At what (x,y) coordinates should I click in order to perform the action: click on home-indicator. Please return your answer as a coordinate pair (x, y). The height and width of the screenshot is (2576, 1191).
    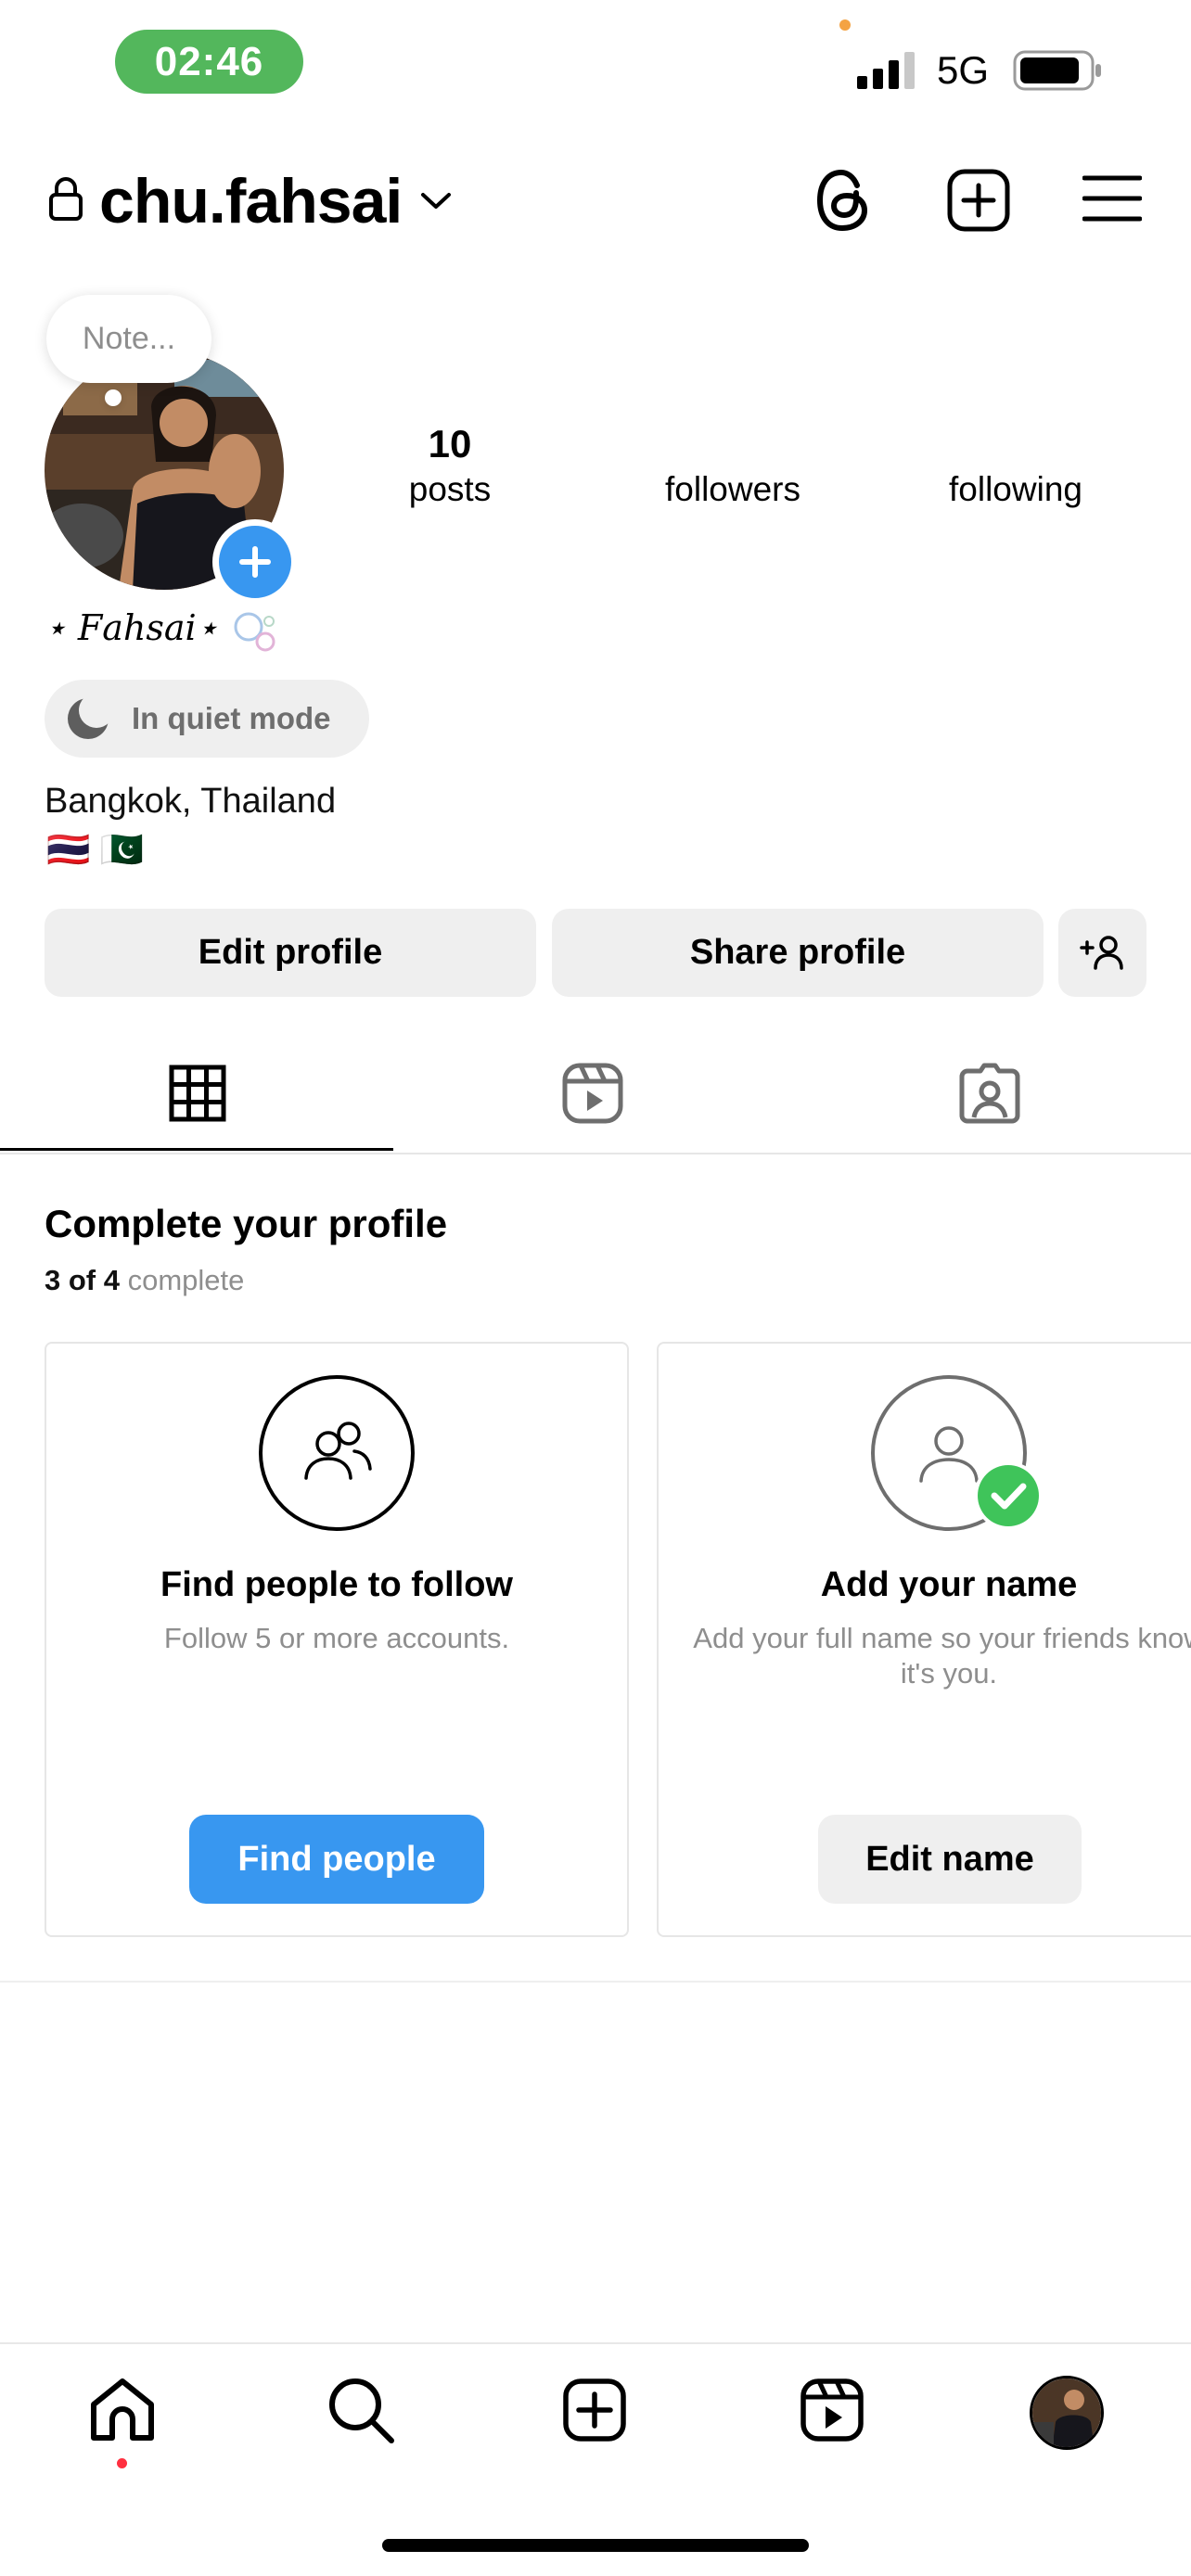
    Looking at the image, I should click on (595, 2545).